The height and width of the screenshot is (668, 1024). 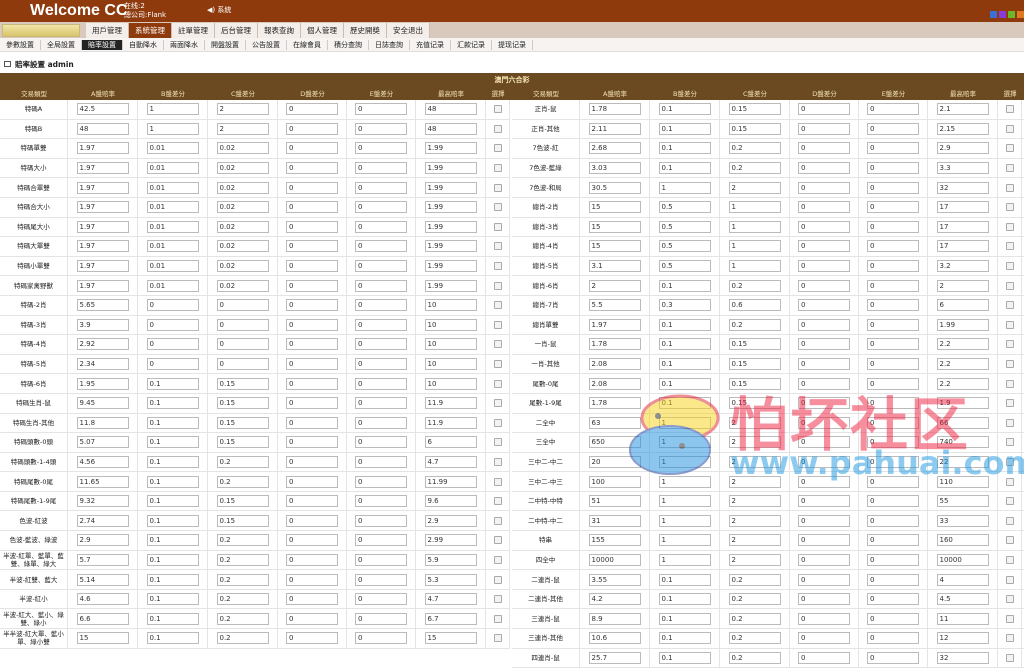 I want to click on nav-item: 安全退出, so click(x=408, y=30).